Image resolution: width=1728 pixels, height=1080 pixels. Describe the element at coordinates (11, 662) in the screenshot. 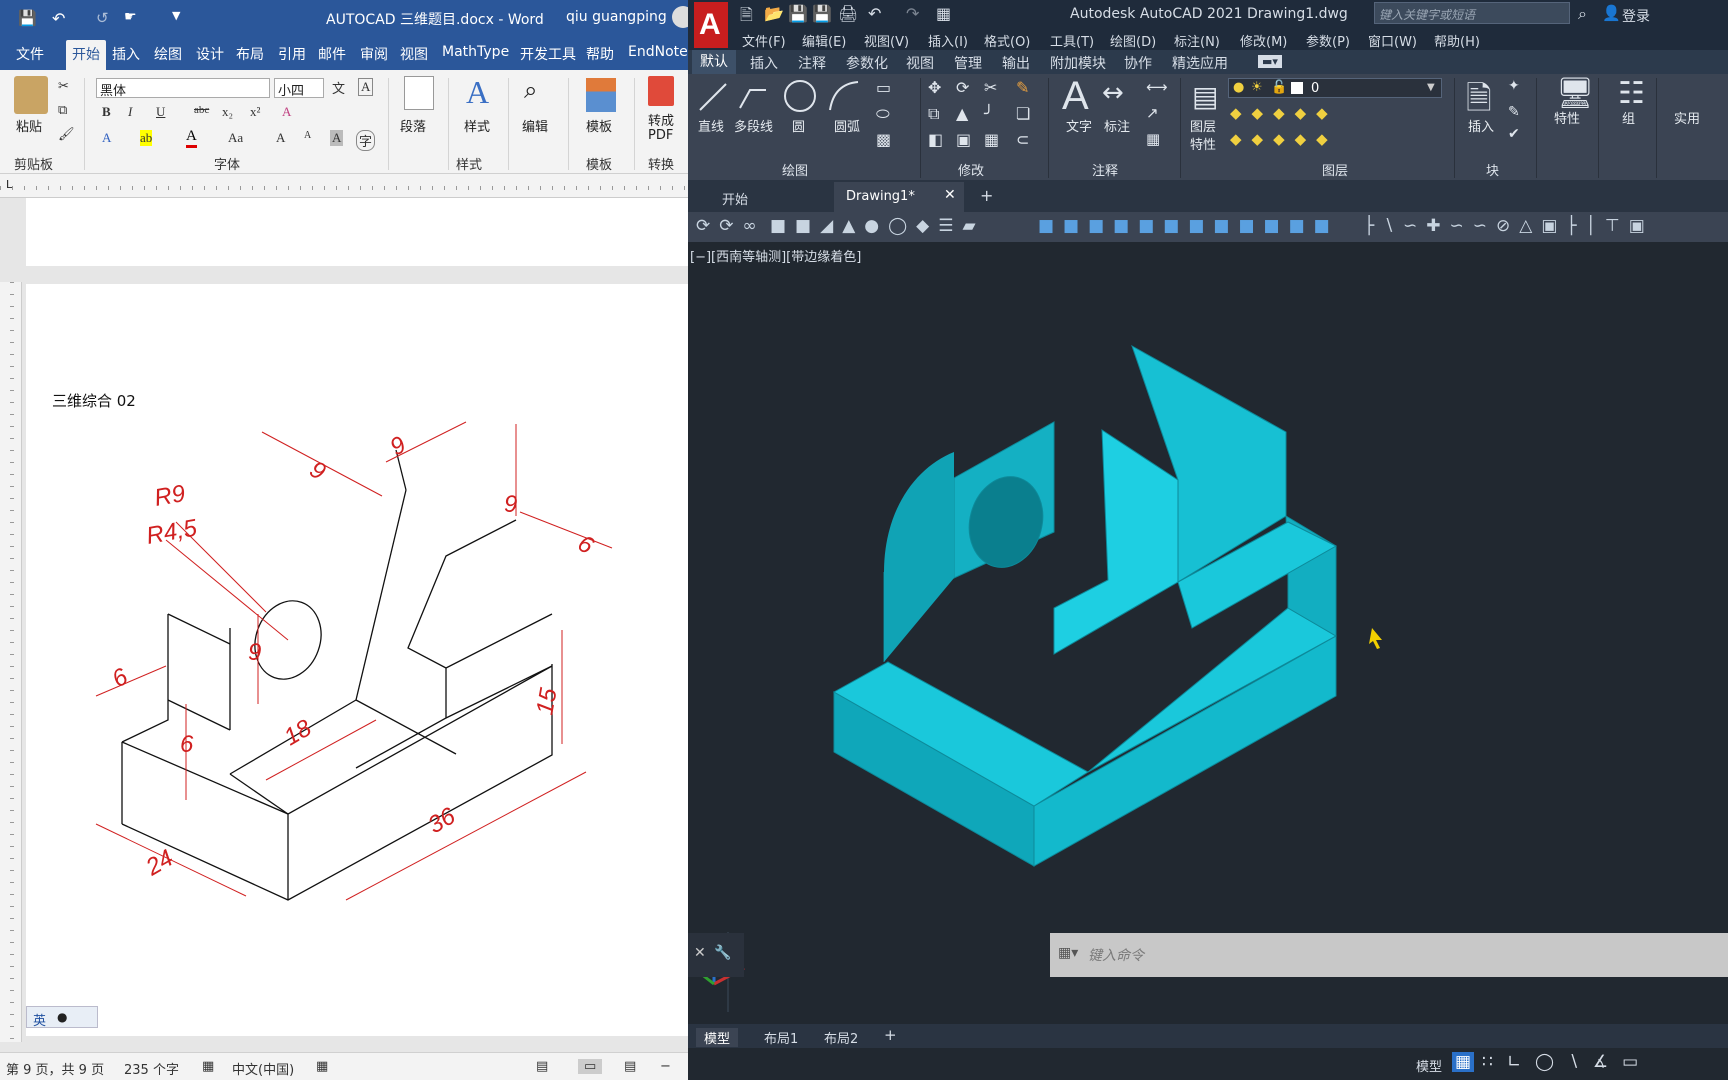

I see `vertical-ruler` at that location.